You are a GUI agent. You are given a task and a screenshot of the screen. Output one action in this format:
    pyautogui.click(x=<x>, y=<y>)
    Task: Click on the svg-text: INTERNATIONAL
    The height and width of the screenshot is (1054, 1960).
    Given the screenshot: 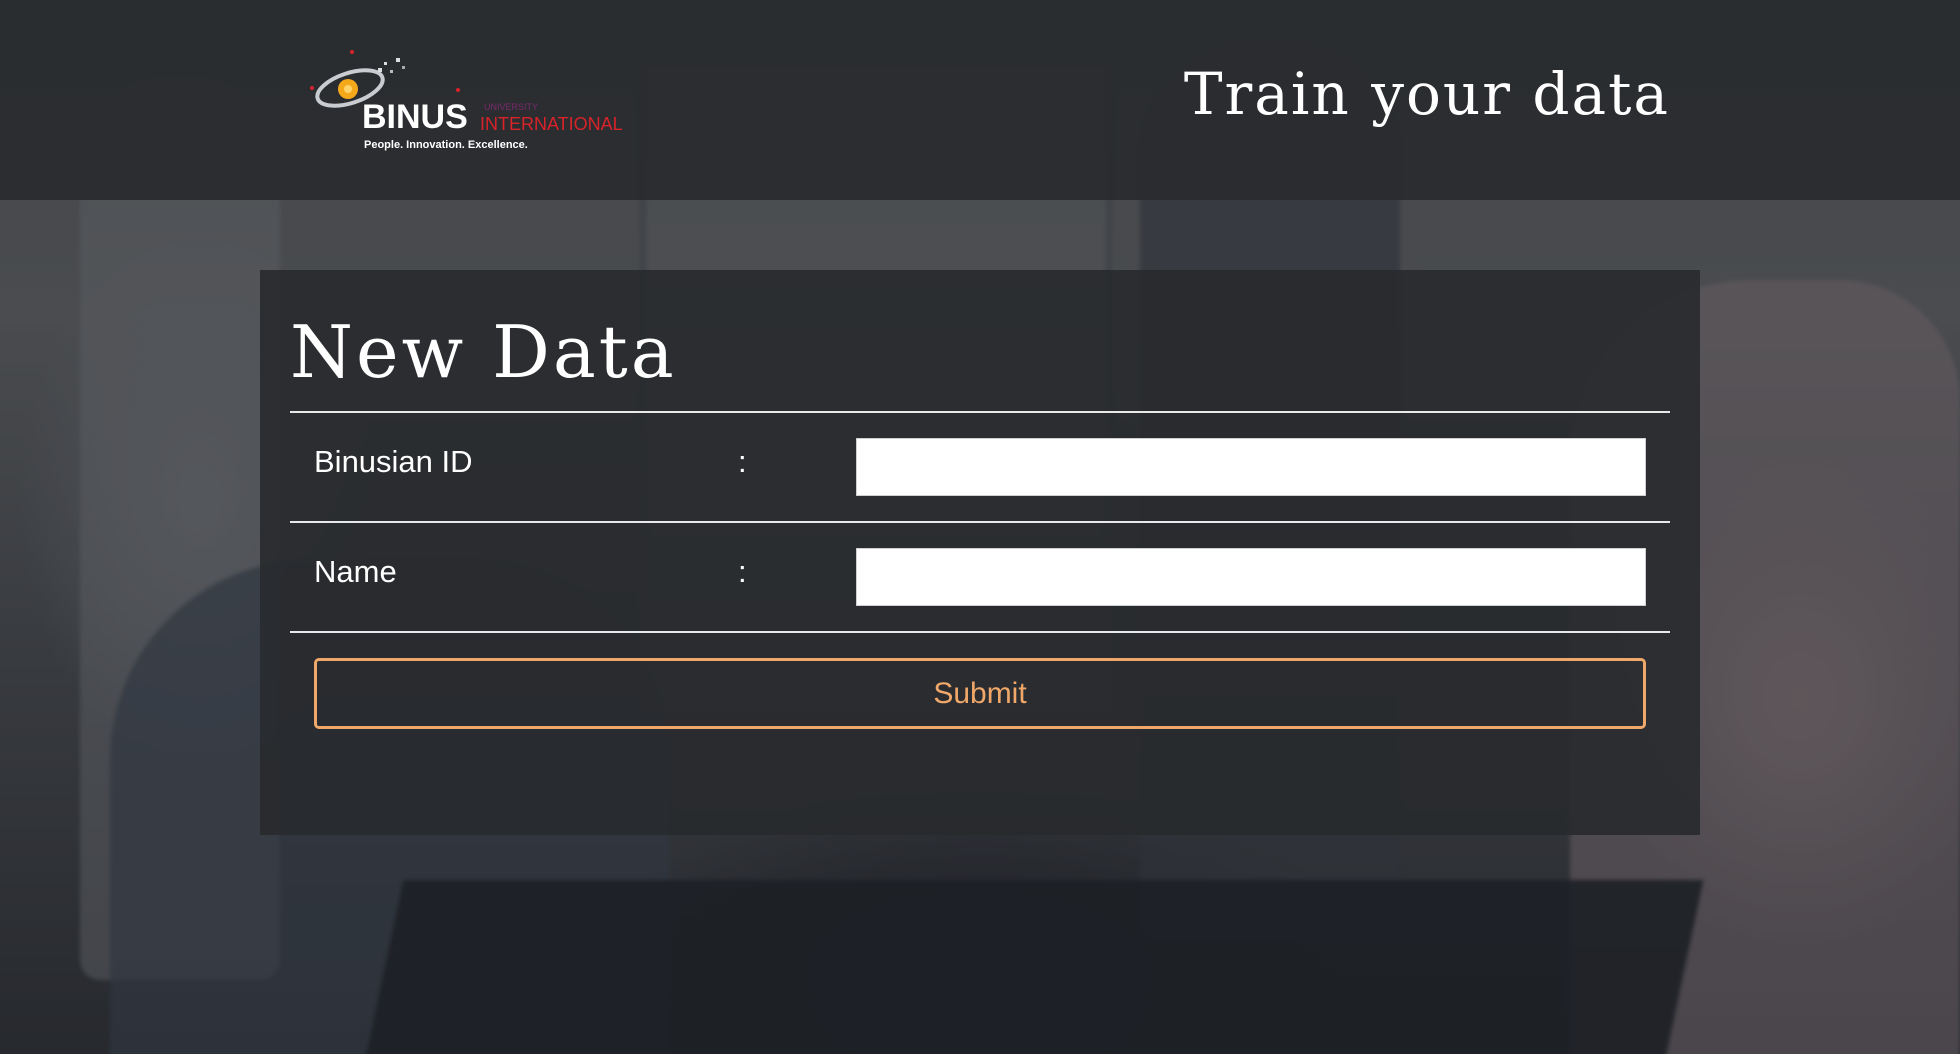 What is the action you would take?
    pyautogui.click(x=551, y=124)
    